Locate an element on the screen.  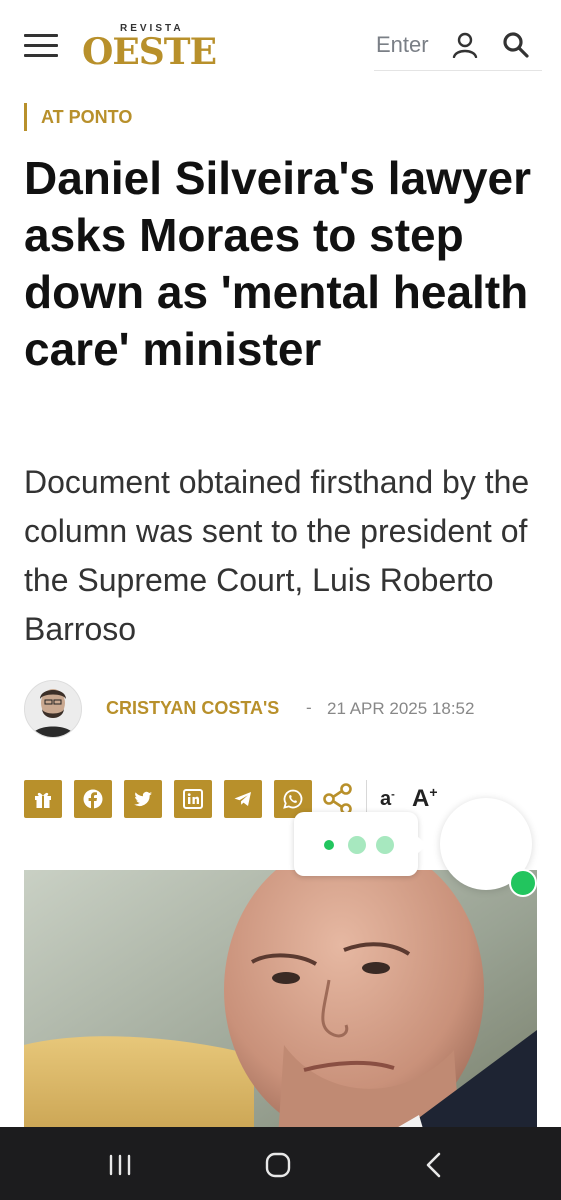
gift-button is located at coordinates (43, 799).